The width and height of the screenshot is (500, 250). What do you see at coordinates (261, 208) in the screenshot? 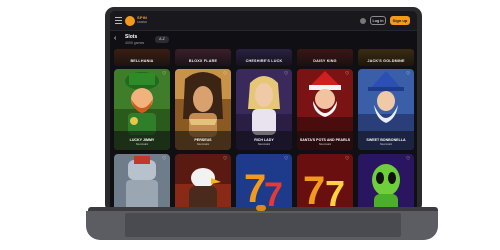
I see `laptop-notch` at bounding box center [261, 208].